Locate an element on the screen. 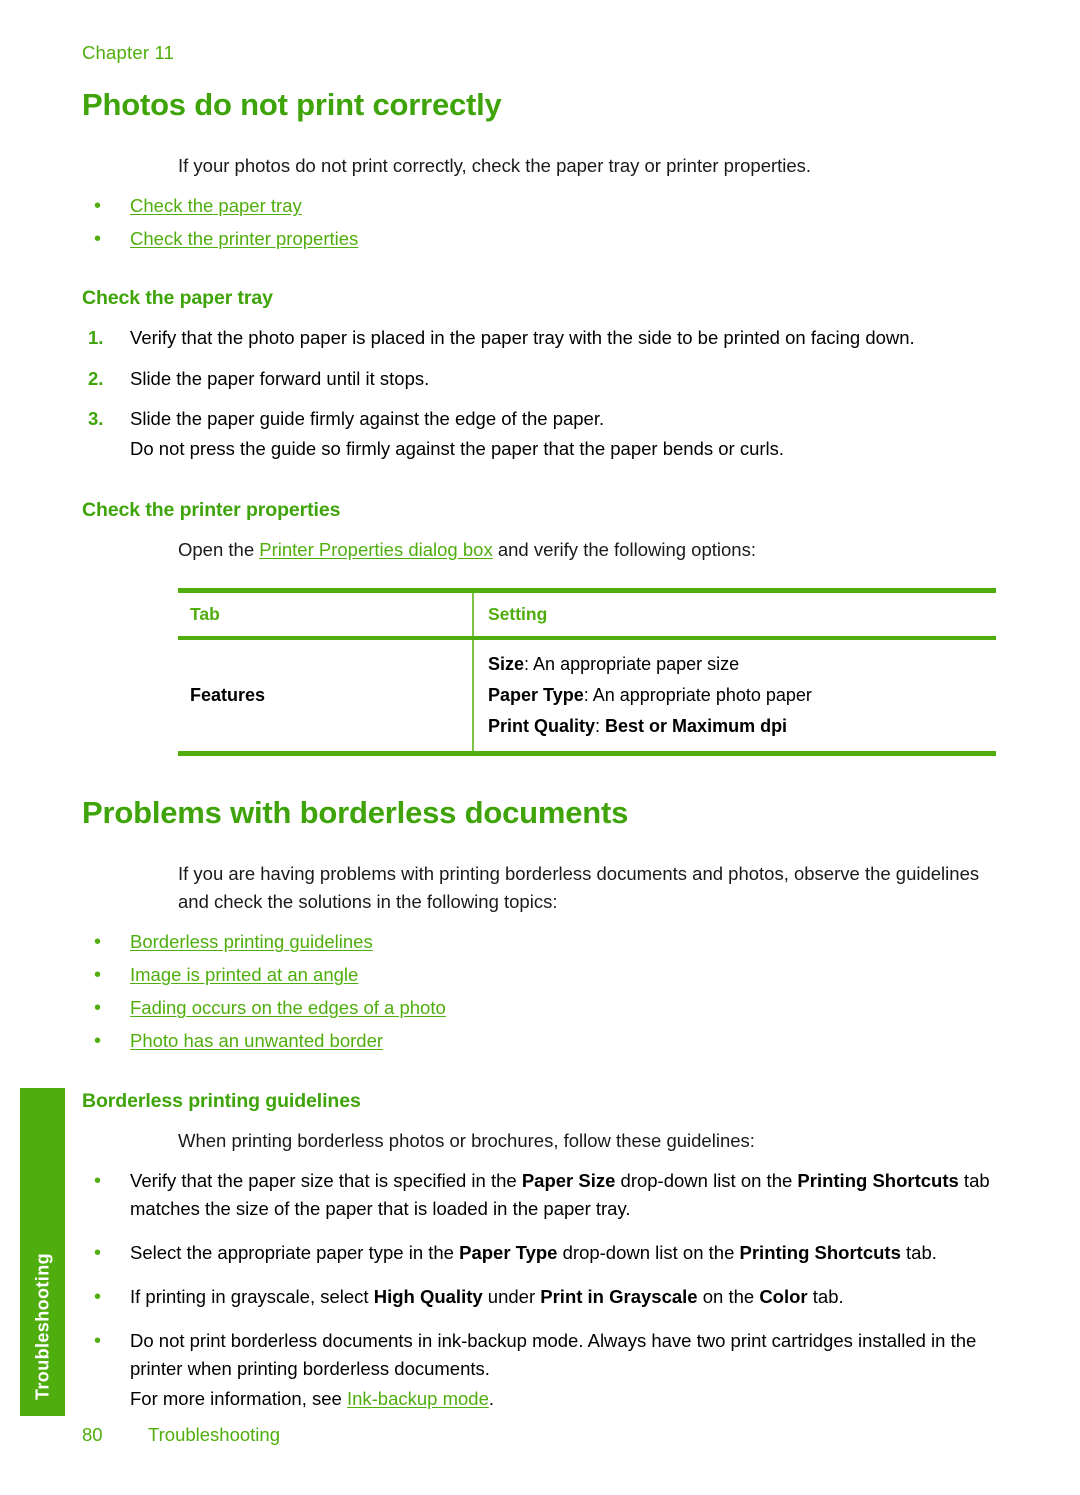 The width and height of the screenshot is (1080, 1495). setting-line-paper-type: Paper Type: An appropriate photo paper is located at coordinates (742, 695).